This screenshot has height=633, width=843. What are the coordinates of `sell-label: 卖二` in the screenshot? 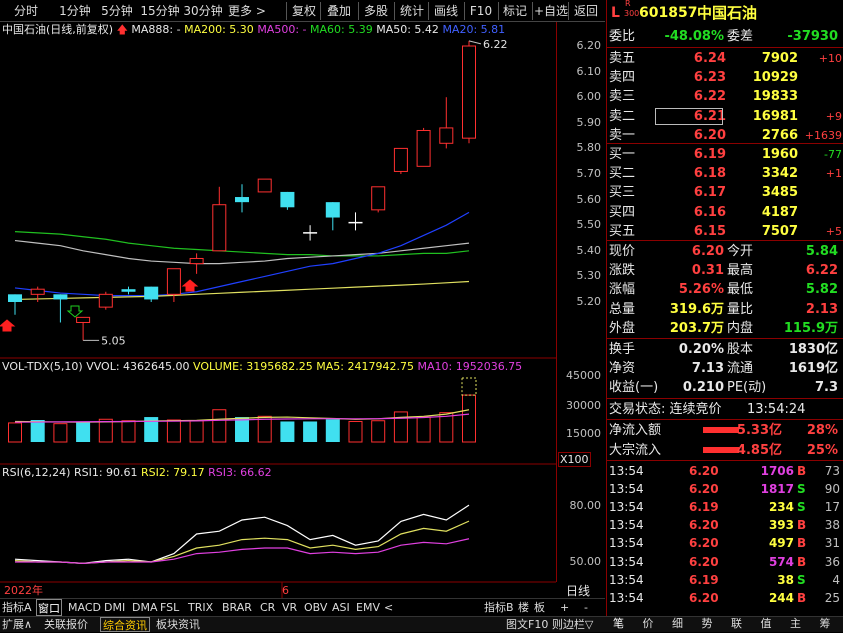 It's located at (622, 116).